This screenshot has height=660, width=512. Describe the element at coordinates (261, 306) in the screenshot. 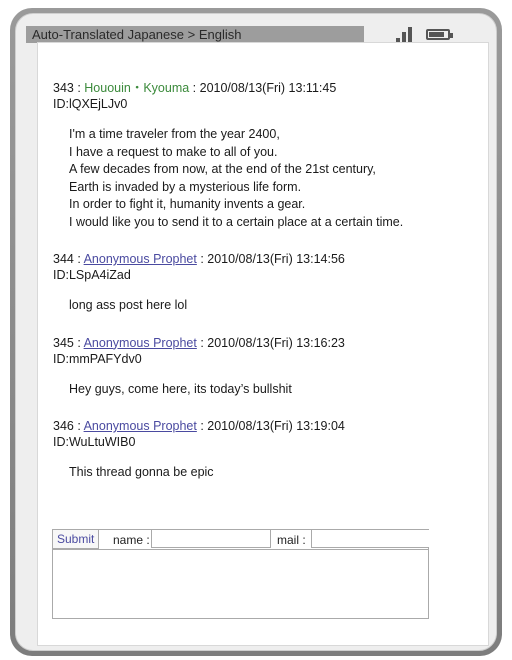

I see `post-body: long ass post here lol` at that location.